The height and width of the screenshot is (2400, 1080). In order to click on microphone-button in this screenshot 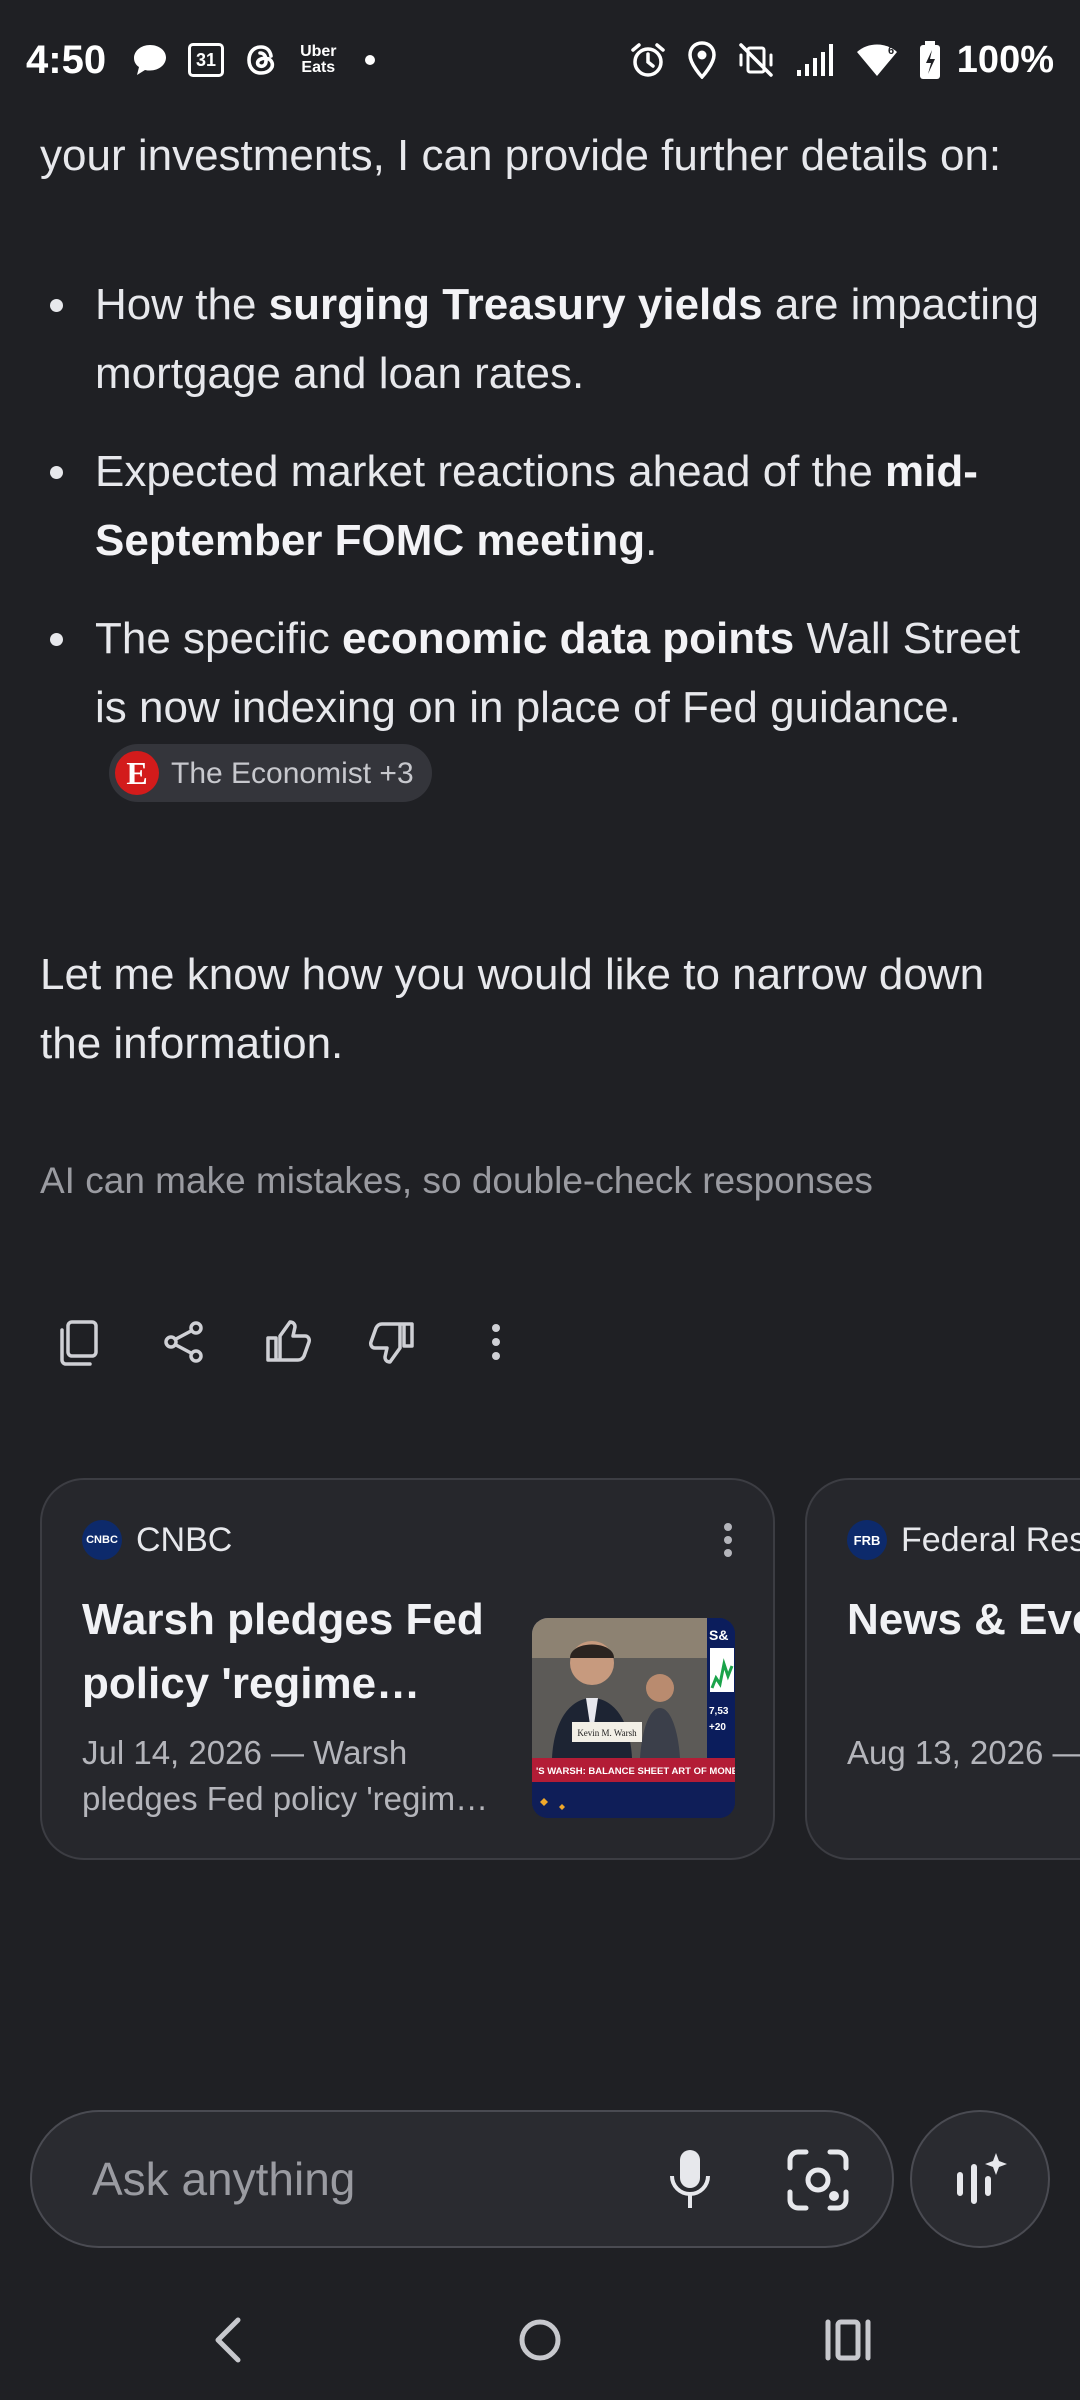, I will do `click(690, 2182)`.